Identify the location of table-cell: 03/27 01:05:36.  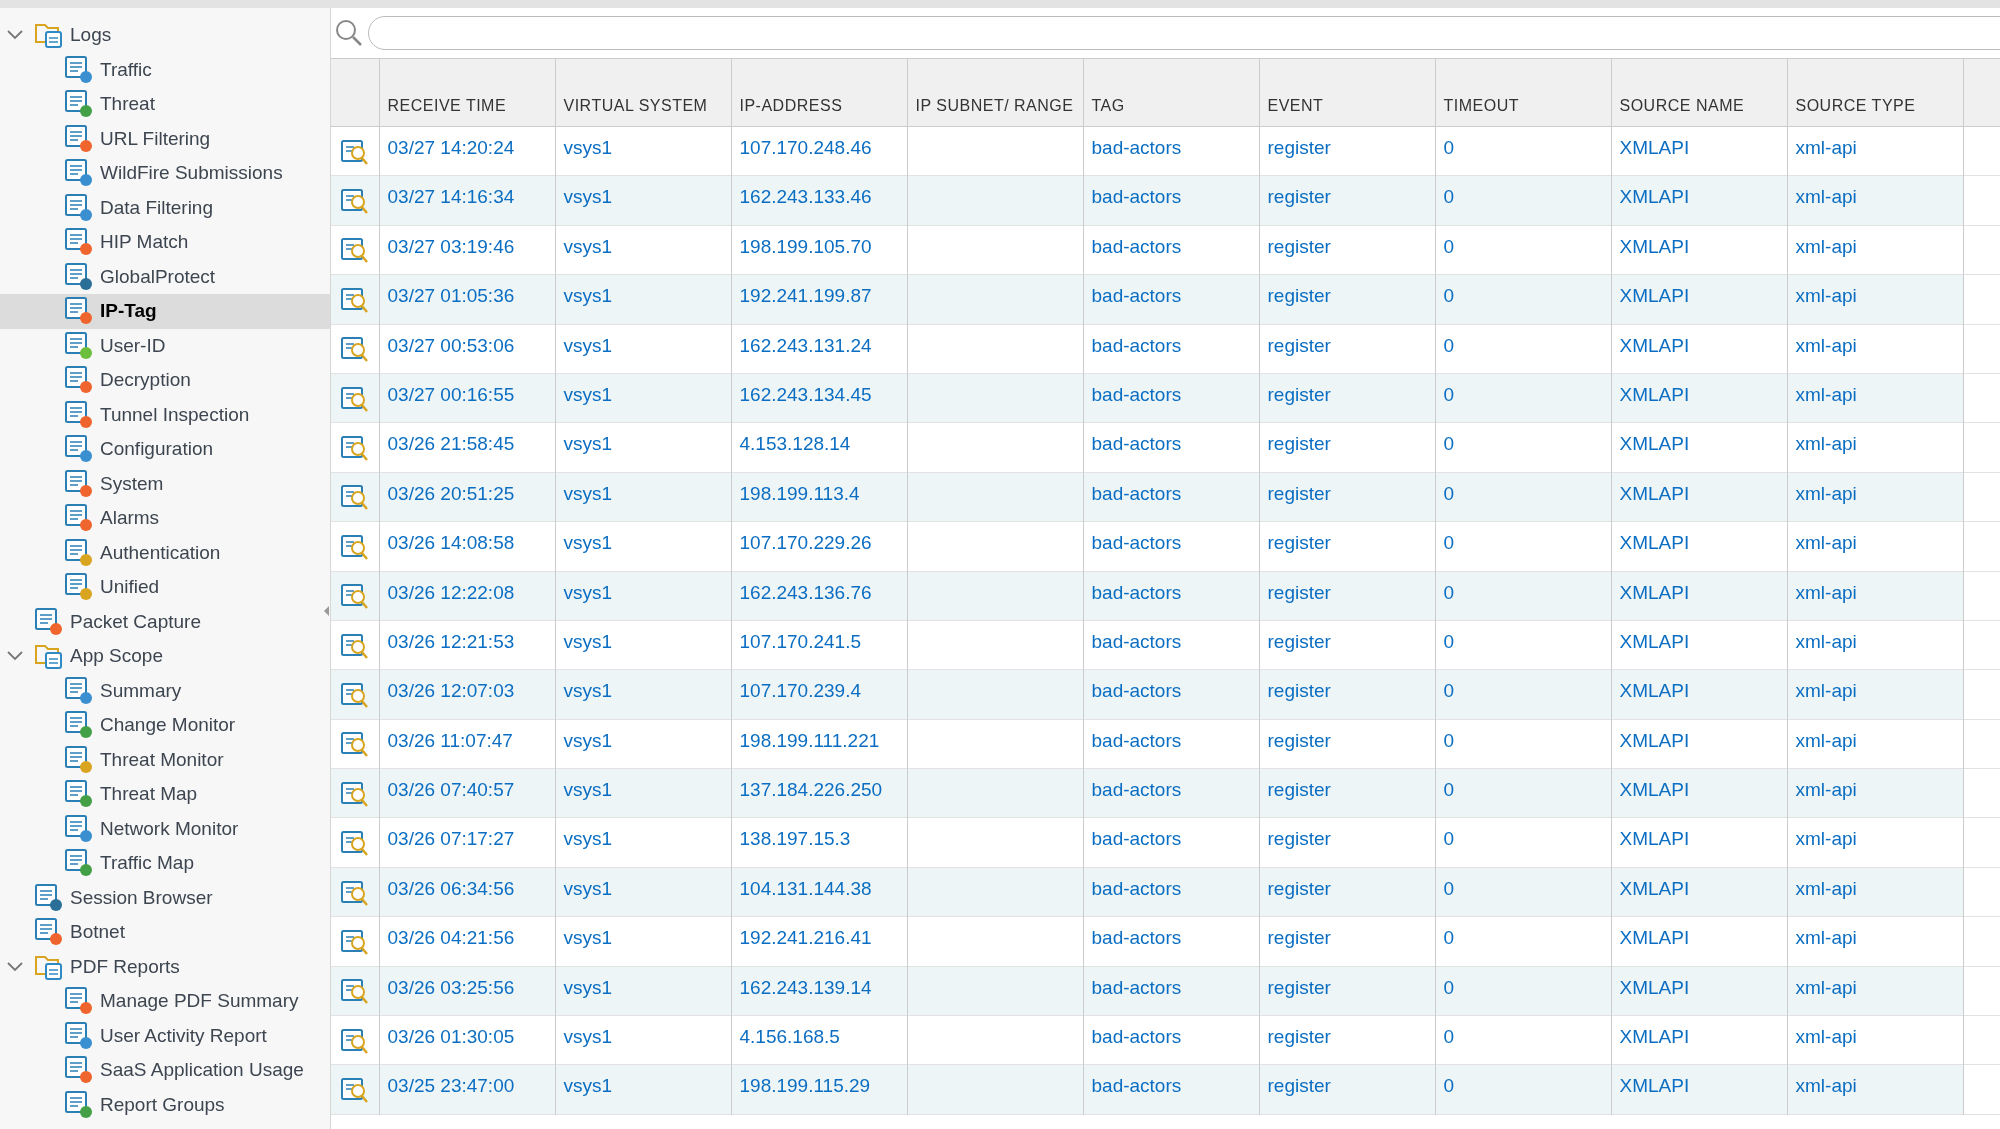
(451, 296).